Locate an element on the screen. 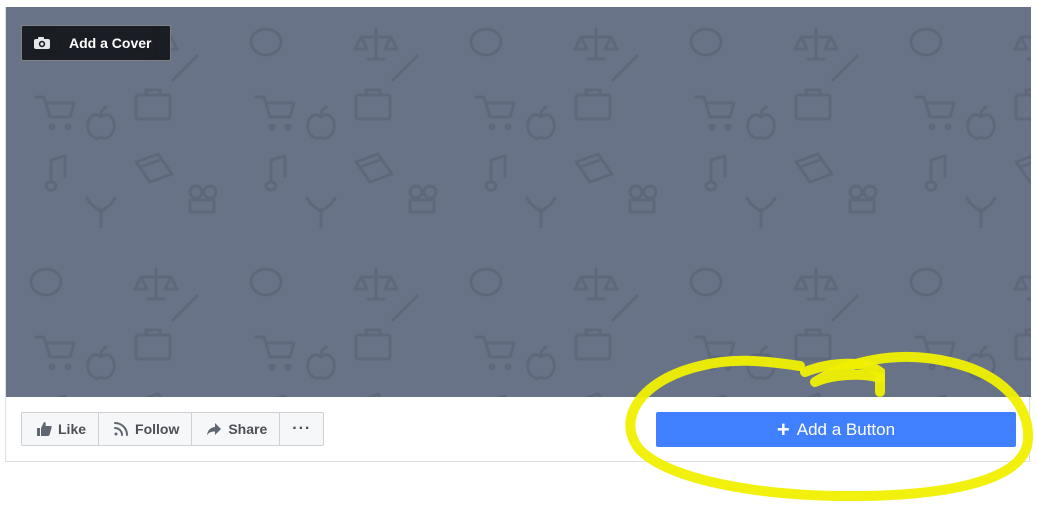  camera-icon is located at coordinates (42, 43).